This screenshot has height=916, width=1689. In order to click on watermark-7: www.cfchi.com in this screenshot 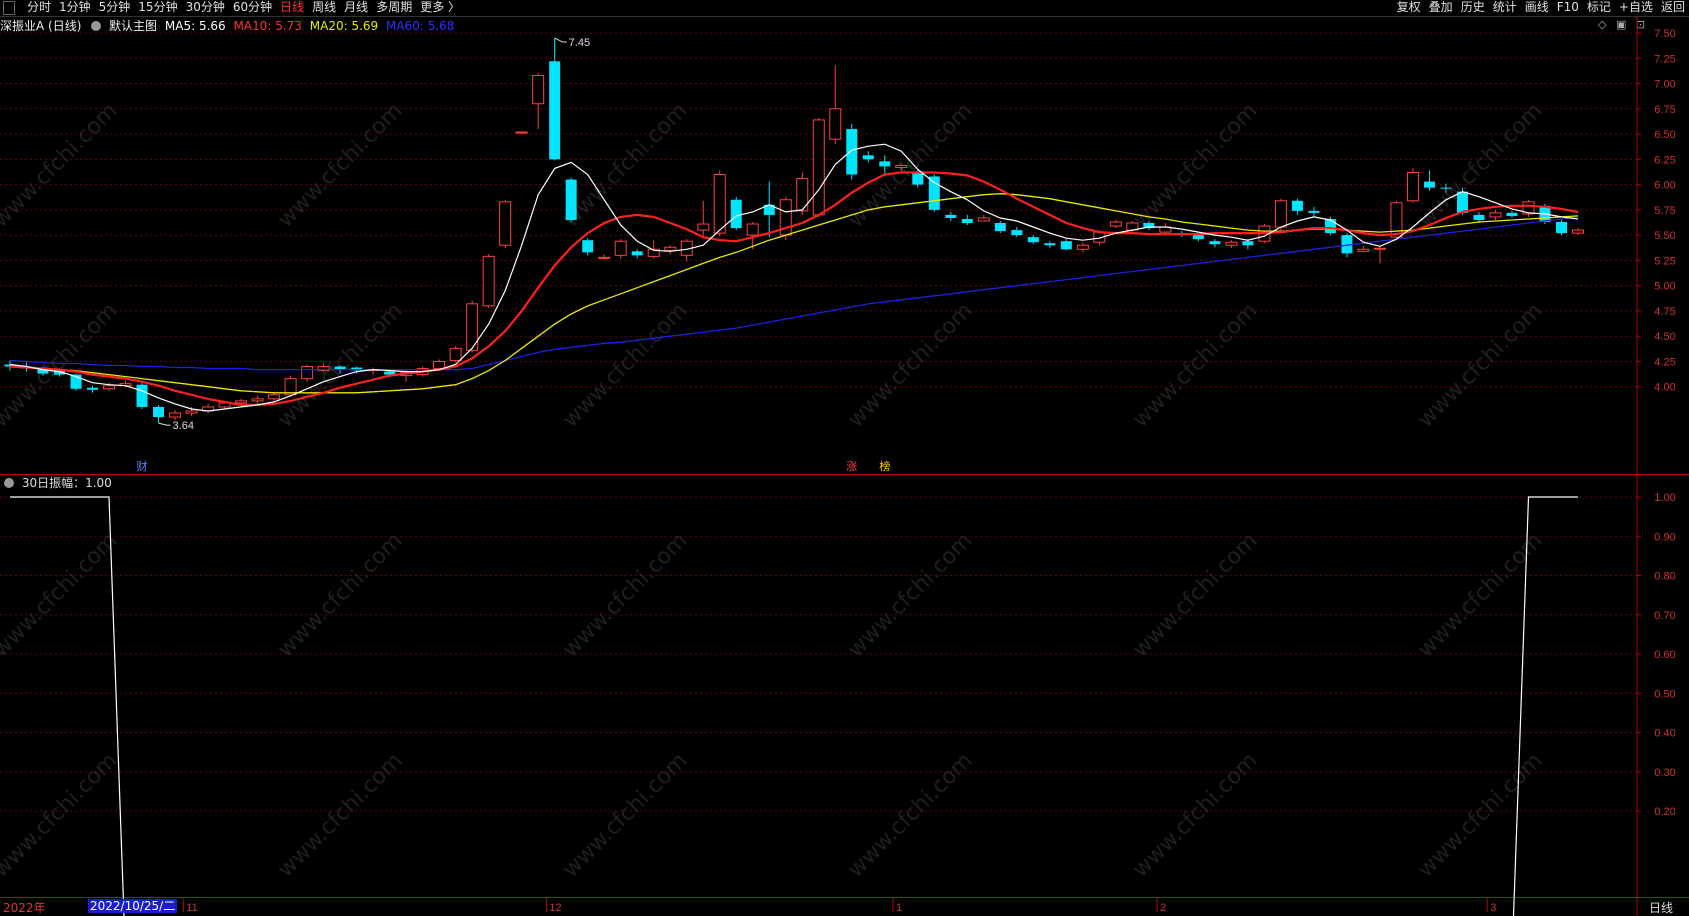, I will do `click(340, 365)`.